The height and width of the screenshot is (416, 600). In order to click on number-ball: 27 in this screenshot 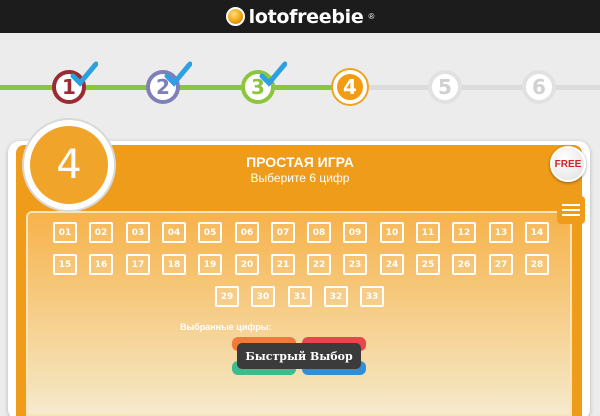, I will do `click(501, 264)`.